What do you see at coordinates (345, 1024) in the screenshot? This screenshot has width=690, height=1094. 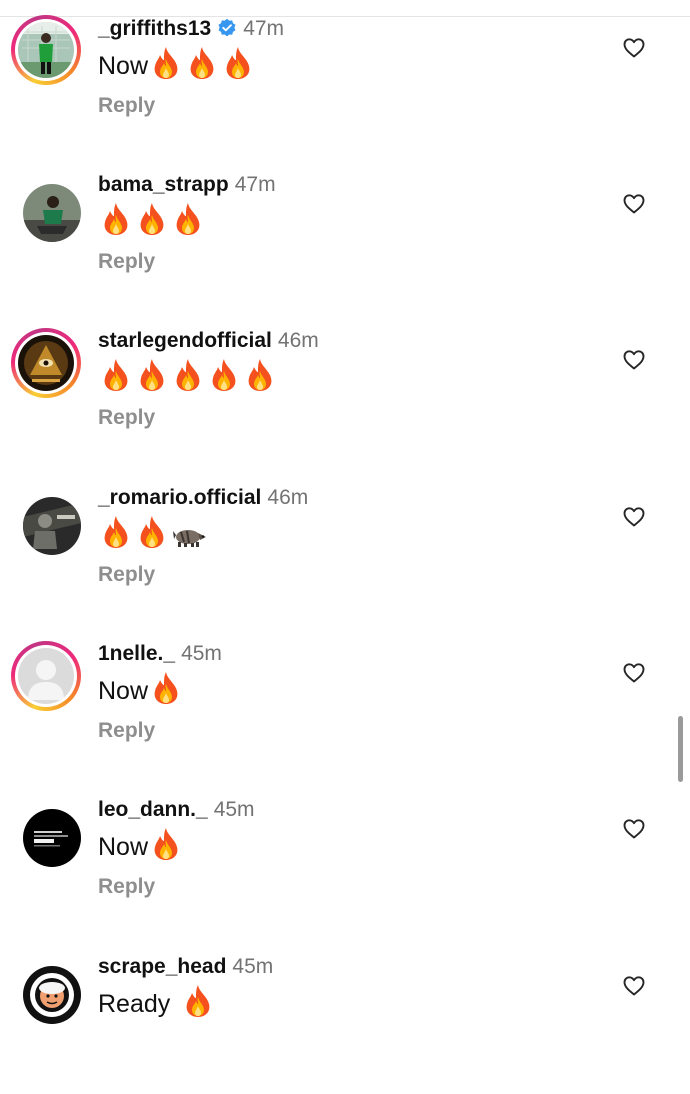 I see `comment-item: scrape_head 45m Ready` at bounding box center [345, 1024].